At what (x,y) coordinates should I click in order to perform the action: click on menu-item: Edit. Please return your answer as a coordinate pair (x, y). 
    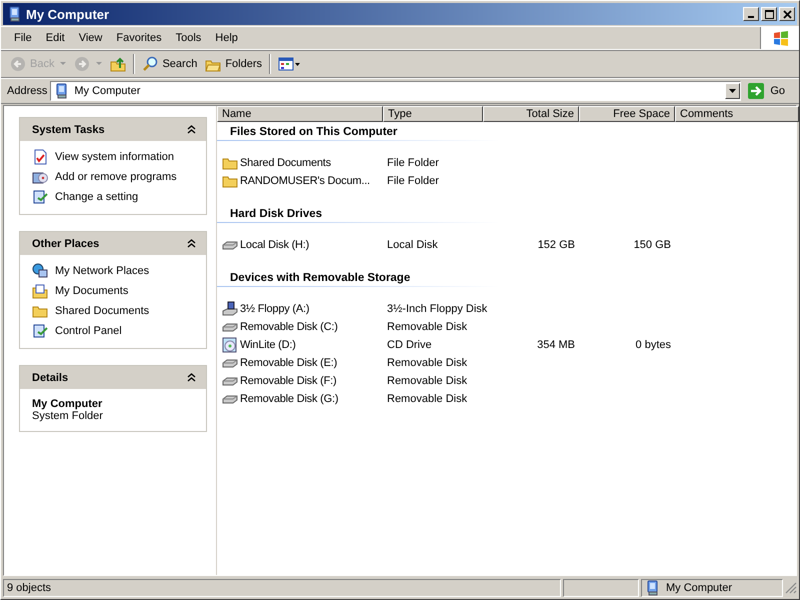
    Looking at the image, I should click on (55, 38).